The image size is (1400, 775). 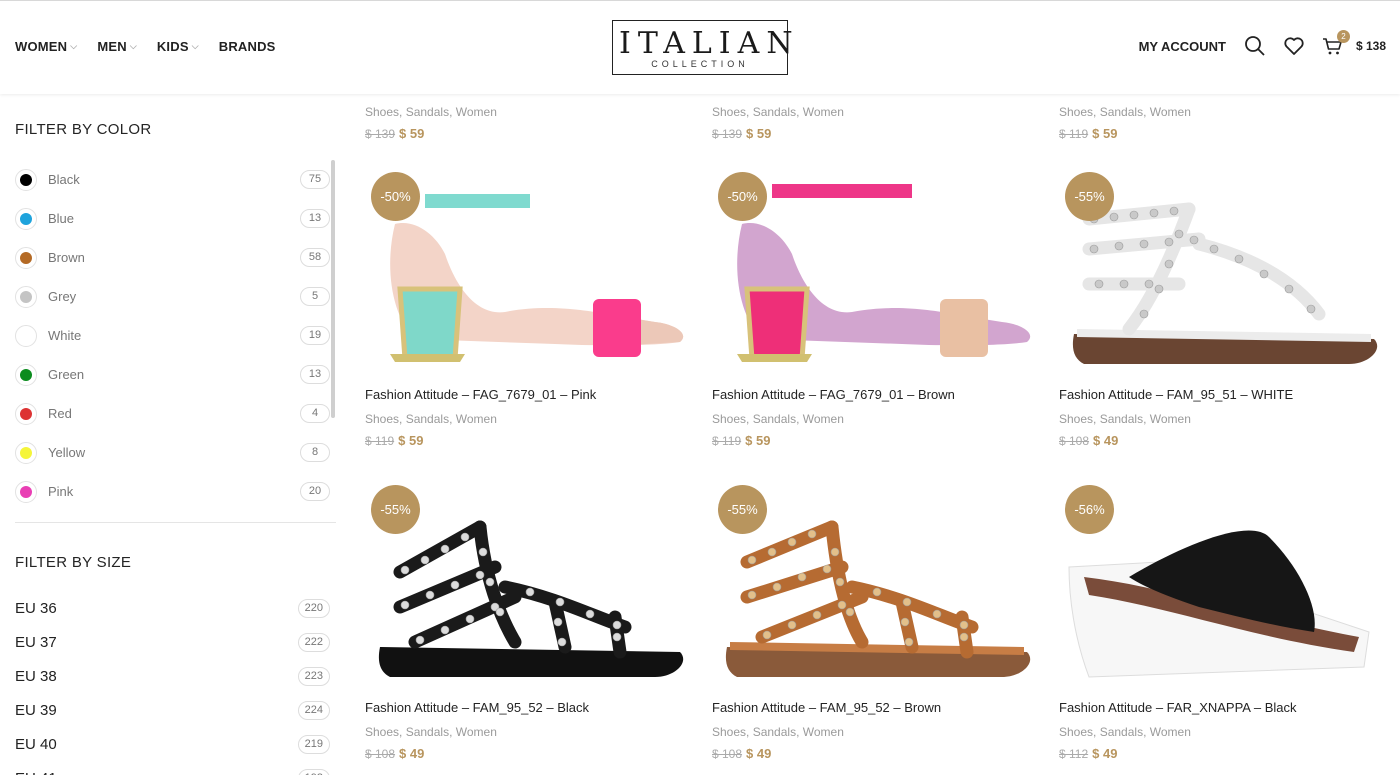 I want to click on color-filter-item: Grey 5, so click(x=172, y=296).